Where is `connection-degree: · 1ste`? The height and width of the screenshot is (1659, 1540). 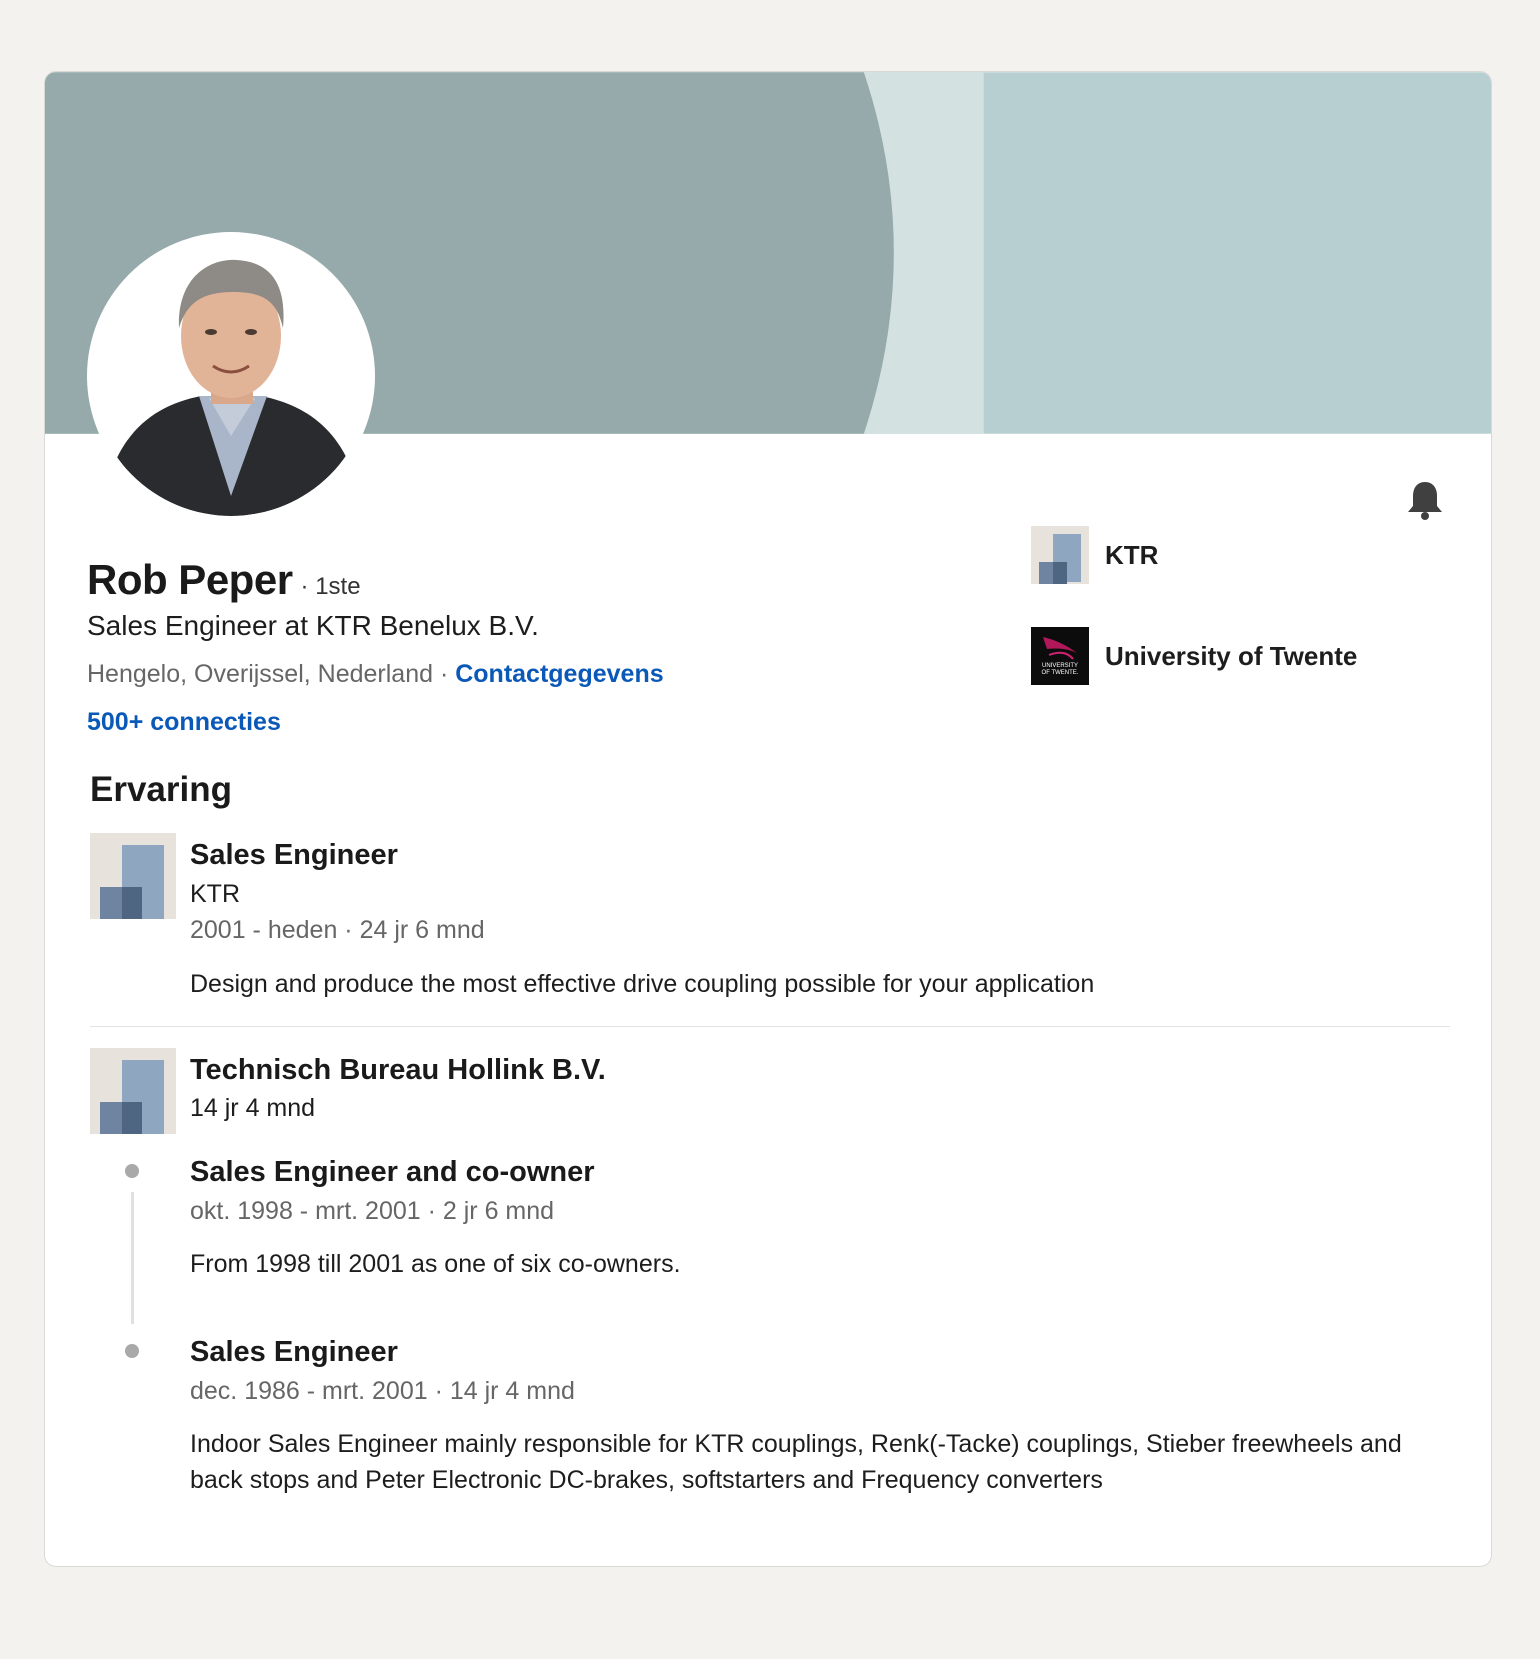
connection-degree: · 1ste is located at coordinates (330, 586).